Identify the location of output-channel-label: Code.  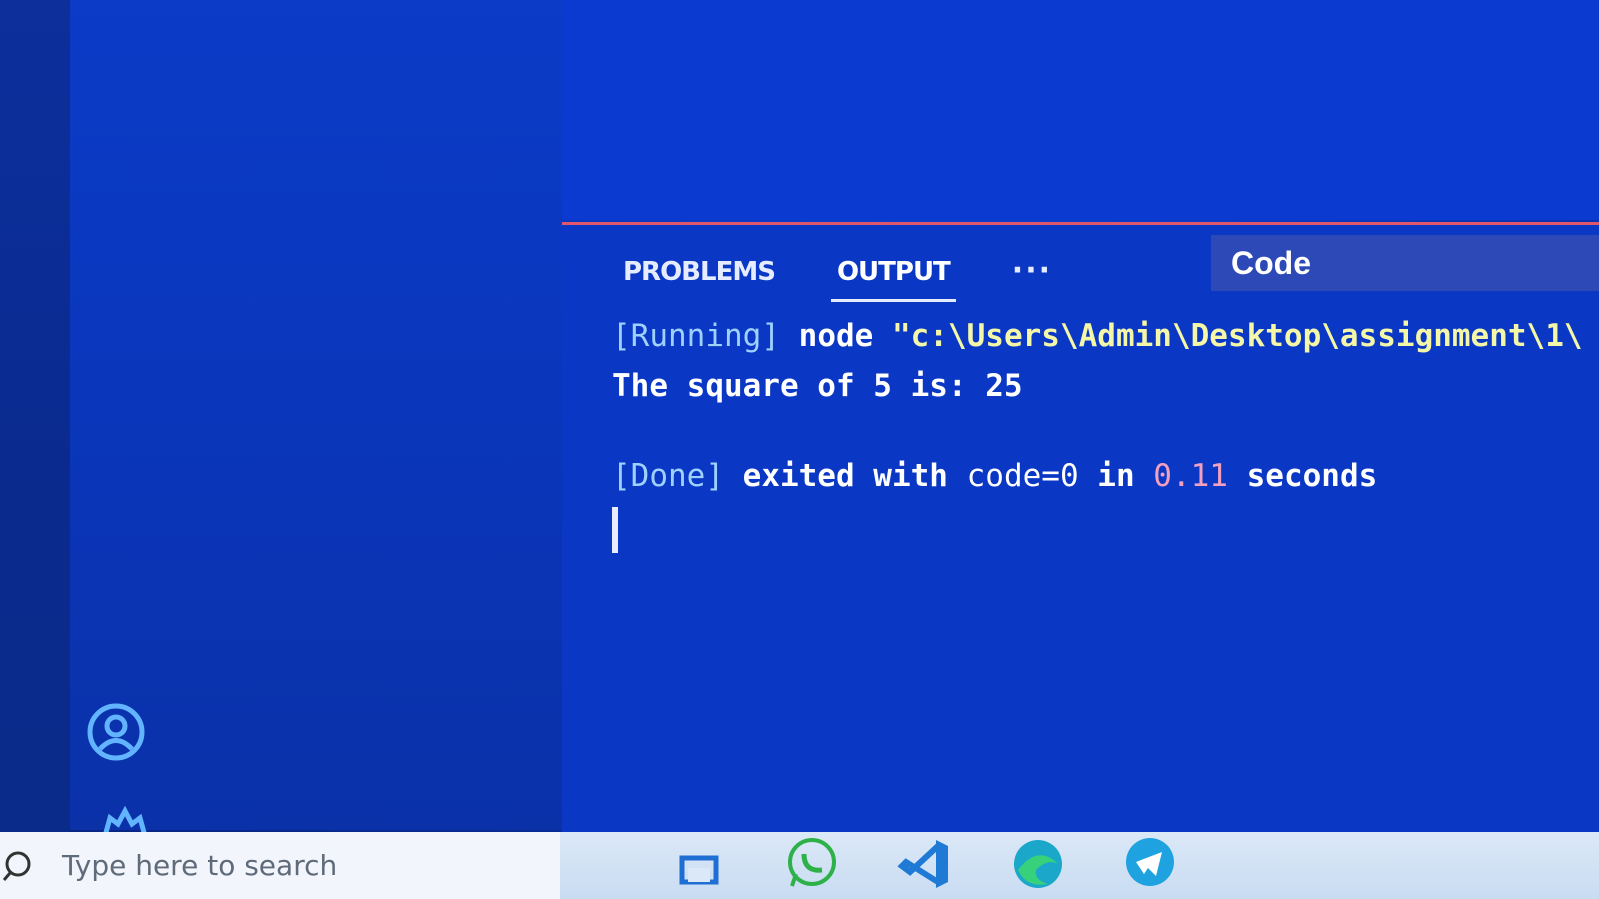
(1271, 262).